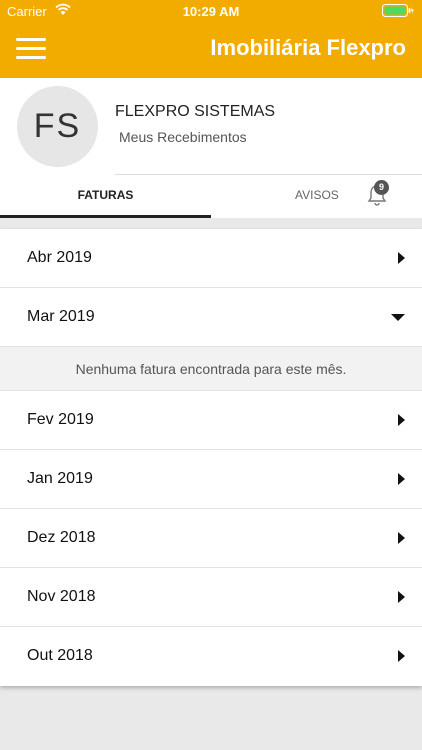 Image resolution: width=422 pixels, height=750 pixels. What do you see at coordinates (211, 420) in the screenshot?
I see `month-row-fev-2019: Fev 2019` at bounding box center [211, 420].